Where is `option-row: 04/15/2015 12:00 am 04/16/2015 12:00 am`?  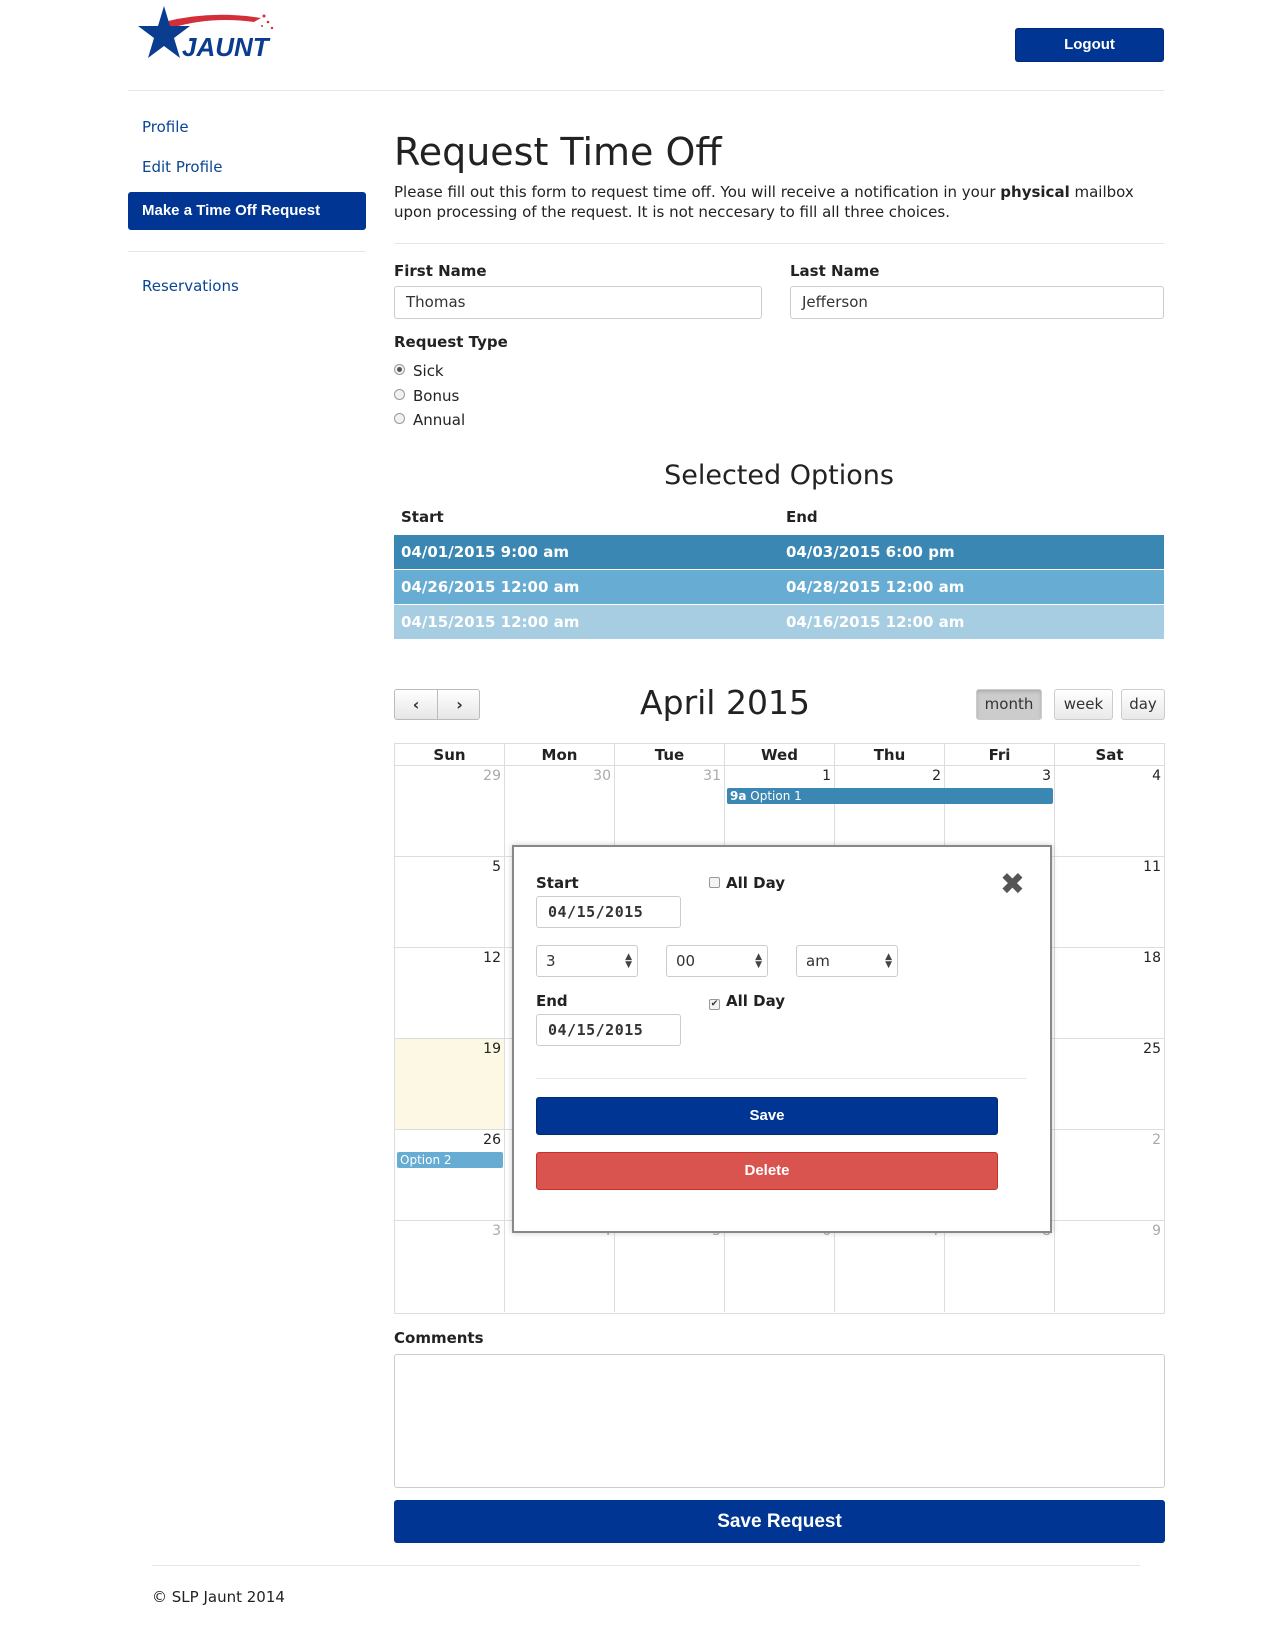
option-row: 04/15/2015 12:00 am 04/16/2015 12:00 am is located at coordinates (779, 622).